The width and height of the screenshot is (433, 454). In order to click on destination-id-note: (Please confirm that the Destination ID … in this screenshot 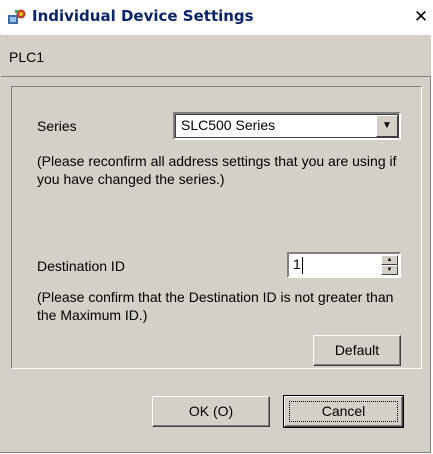, I will do `click(215, 306)`.